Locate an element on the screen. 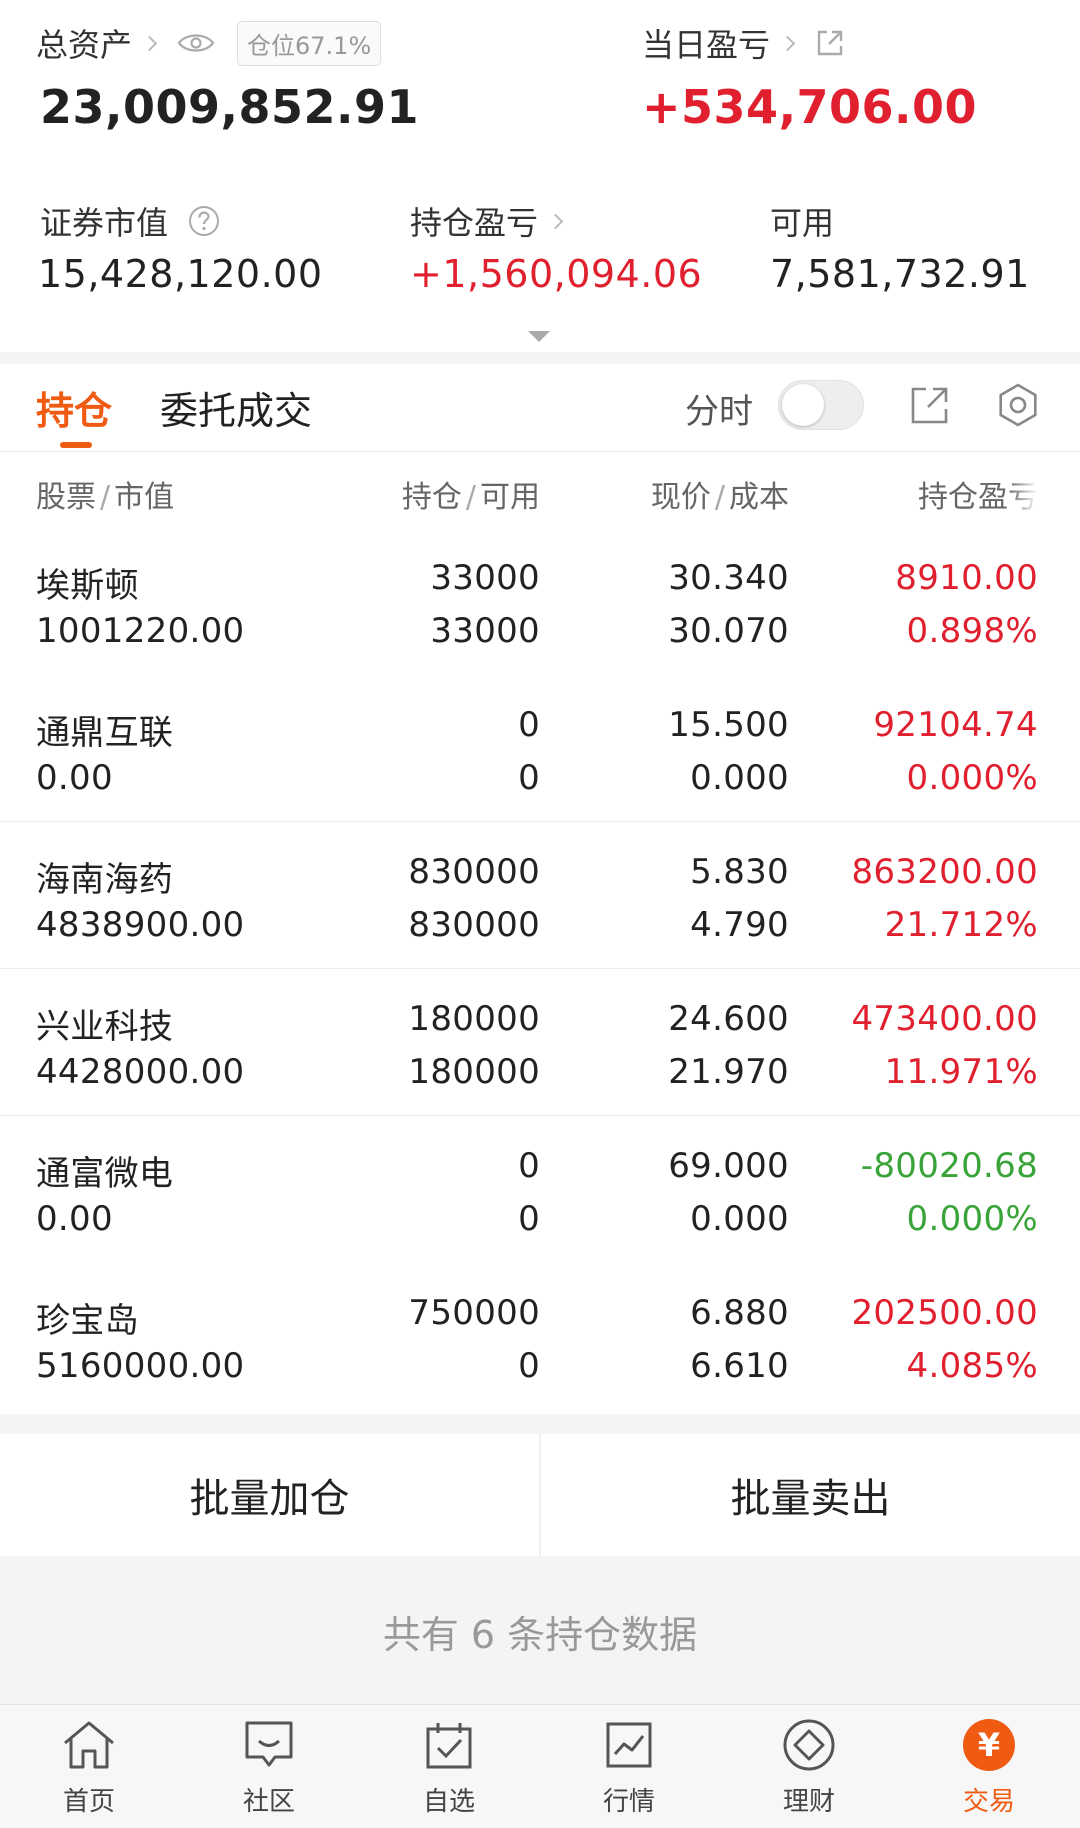 The width and height of the screenshot is (1080, 1828). holding-qty: 0 is located at coordinates (529, 1166).